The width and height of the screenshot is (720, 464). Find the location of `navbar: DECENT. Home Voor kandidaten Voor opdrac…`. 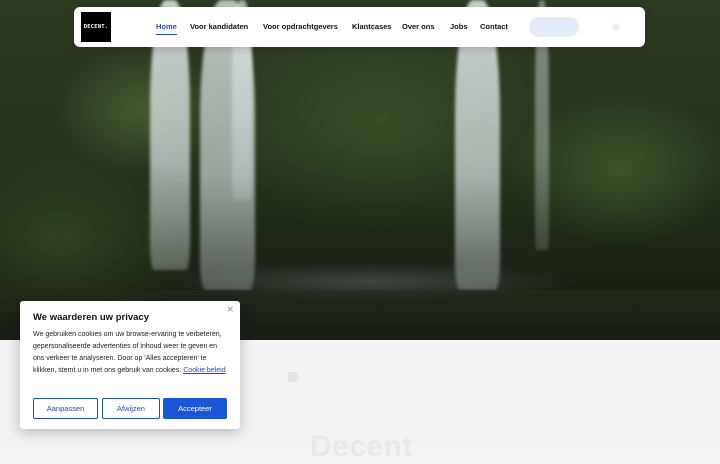

navbar: DECENT. Home Voor kandidaten Voor opdrac… is located at coordinates (359, 27).